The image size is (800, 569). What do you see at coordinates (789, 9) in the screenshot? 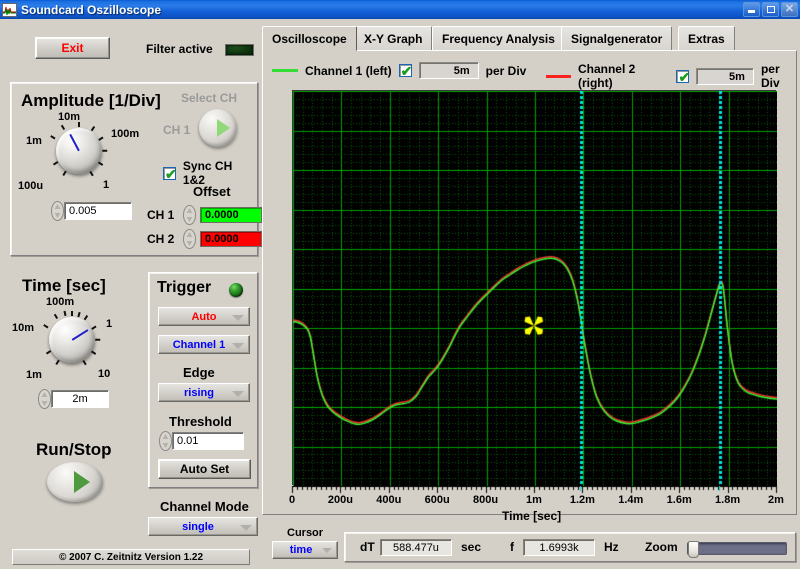
I see `close-icon: ✕` at bounding box center [789, 9].